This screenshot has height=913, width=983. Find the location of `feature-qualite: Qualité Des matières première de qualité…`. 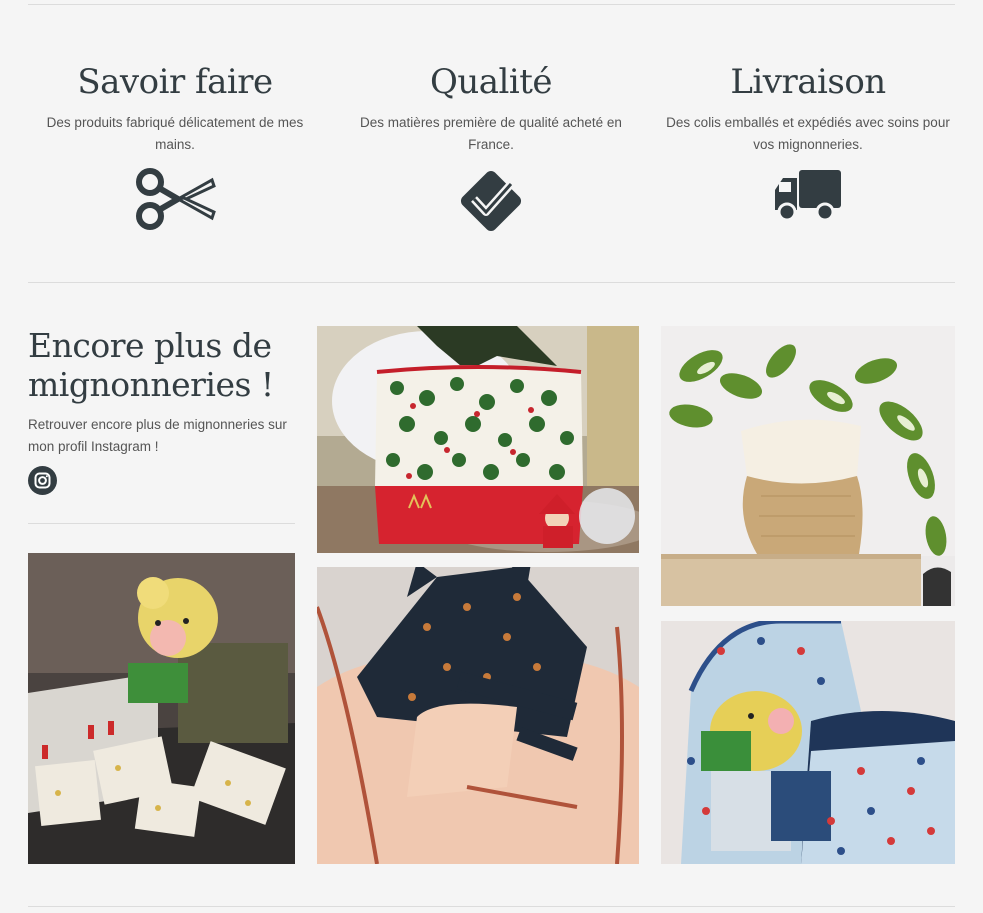

feature-qualite: Qualité Des matières première de qualité… is located at coordinates (491, 147).